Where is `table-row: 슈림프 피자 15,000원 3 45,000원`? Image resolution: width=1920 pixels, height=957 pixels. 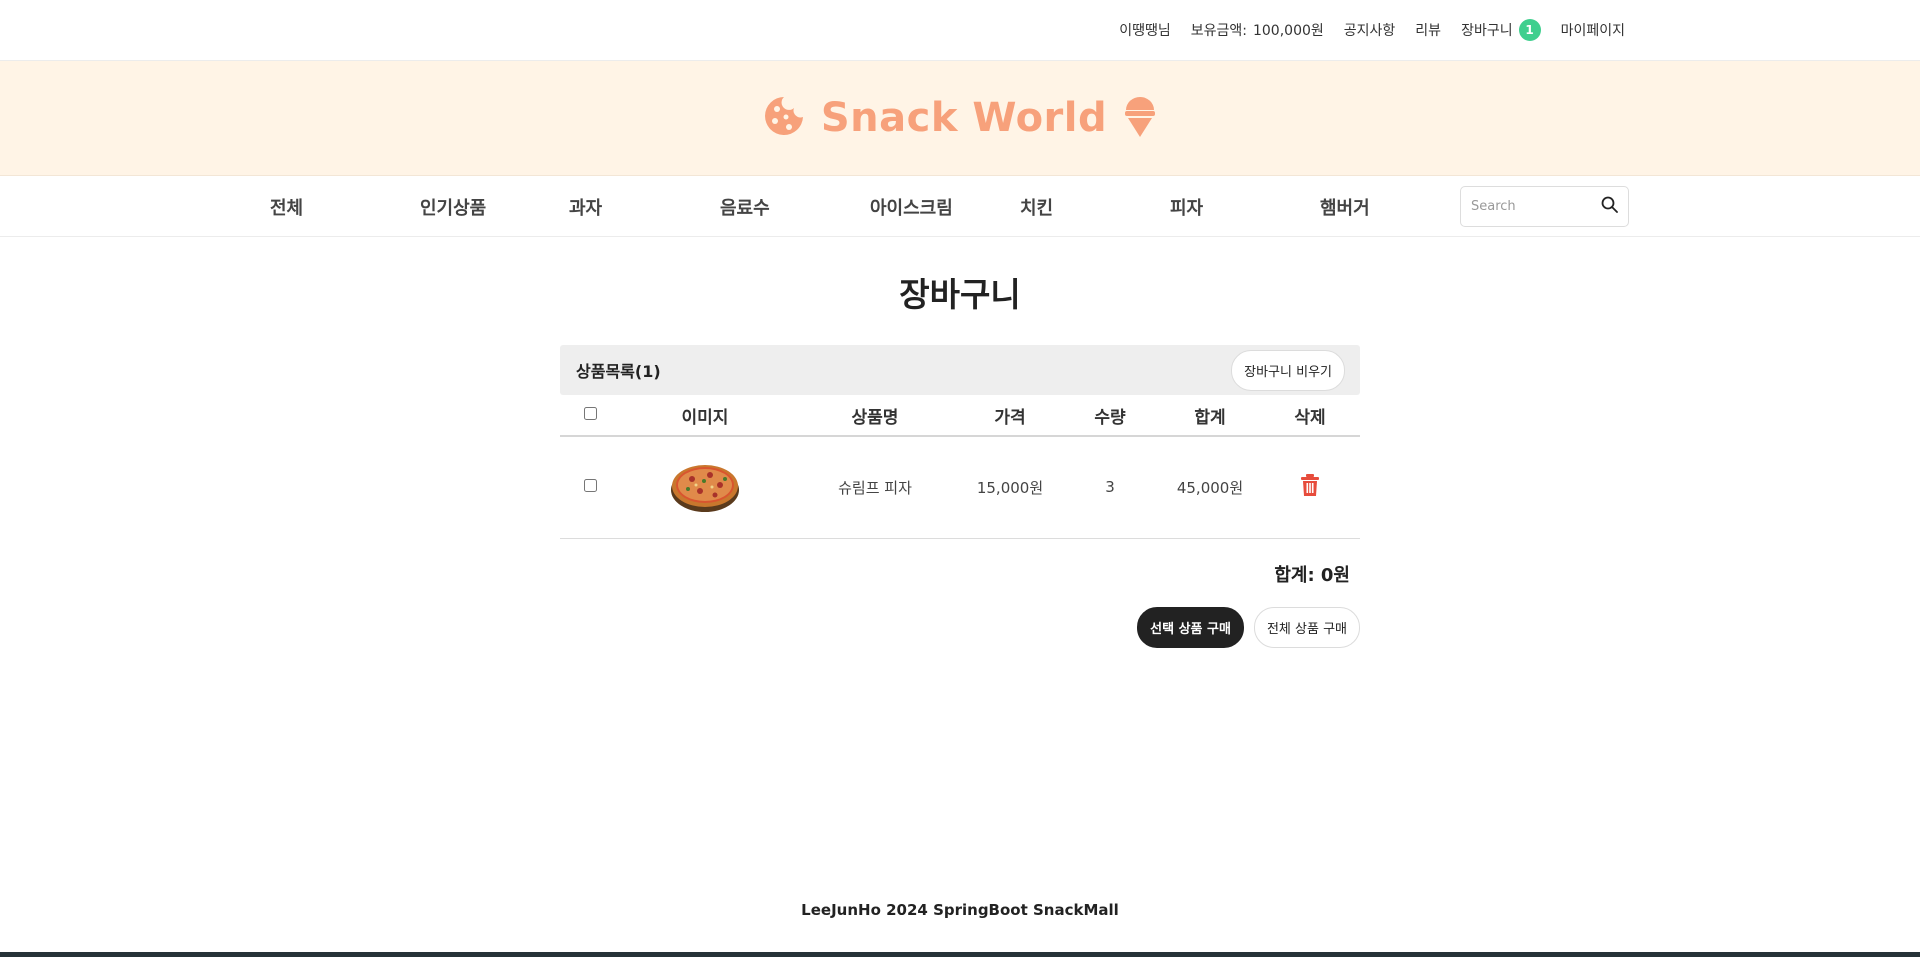 table-row: 슈림프 피자 15,000원 3 45,000원 is located at coordinates (960, 487).